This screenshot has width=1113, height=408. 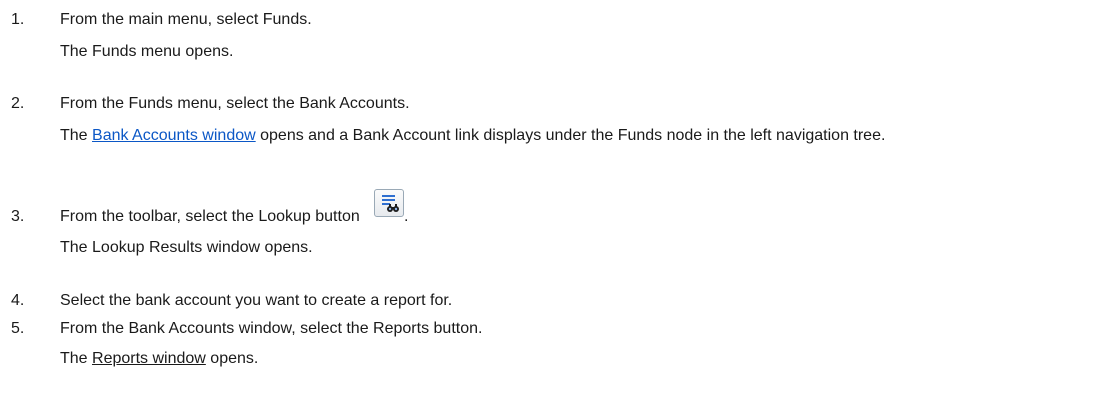 What do you see at coordinates (186, 19) in the screenshot?
I see `step-1-instruction: From the main menu, select Funds.` at bounding box center [186, 19].